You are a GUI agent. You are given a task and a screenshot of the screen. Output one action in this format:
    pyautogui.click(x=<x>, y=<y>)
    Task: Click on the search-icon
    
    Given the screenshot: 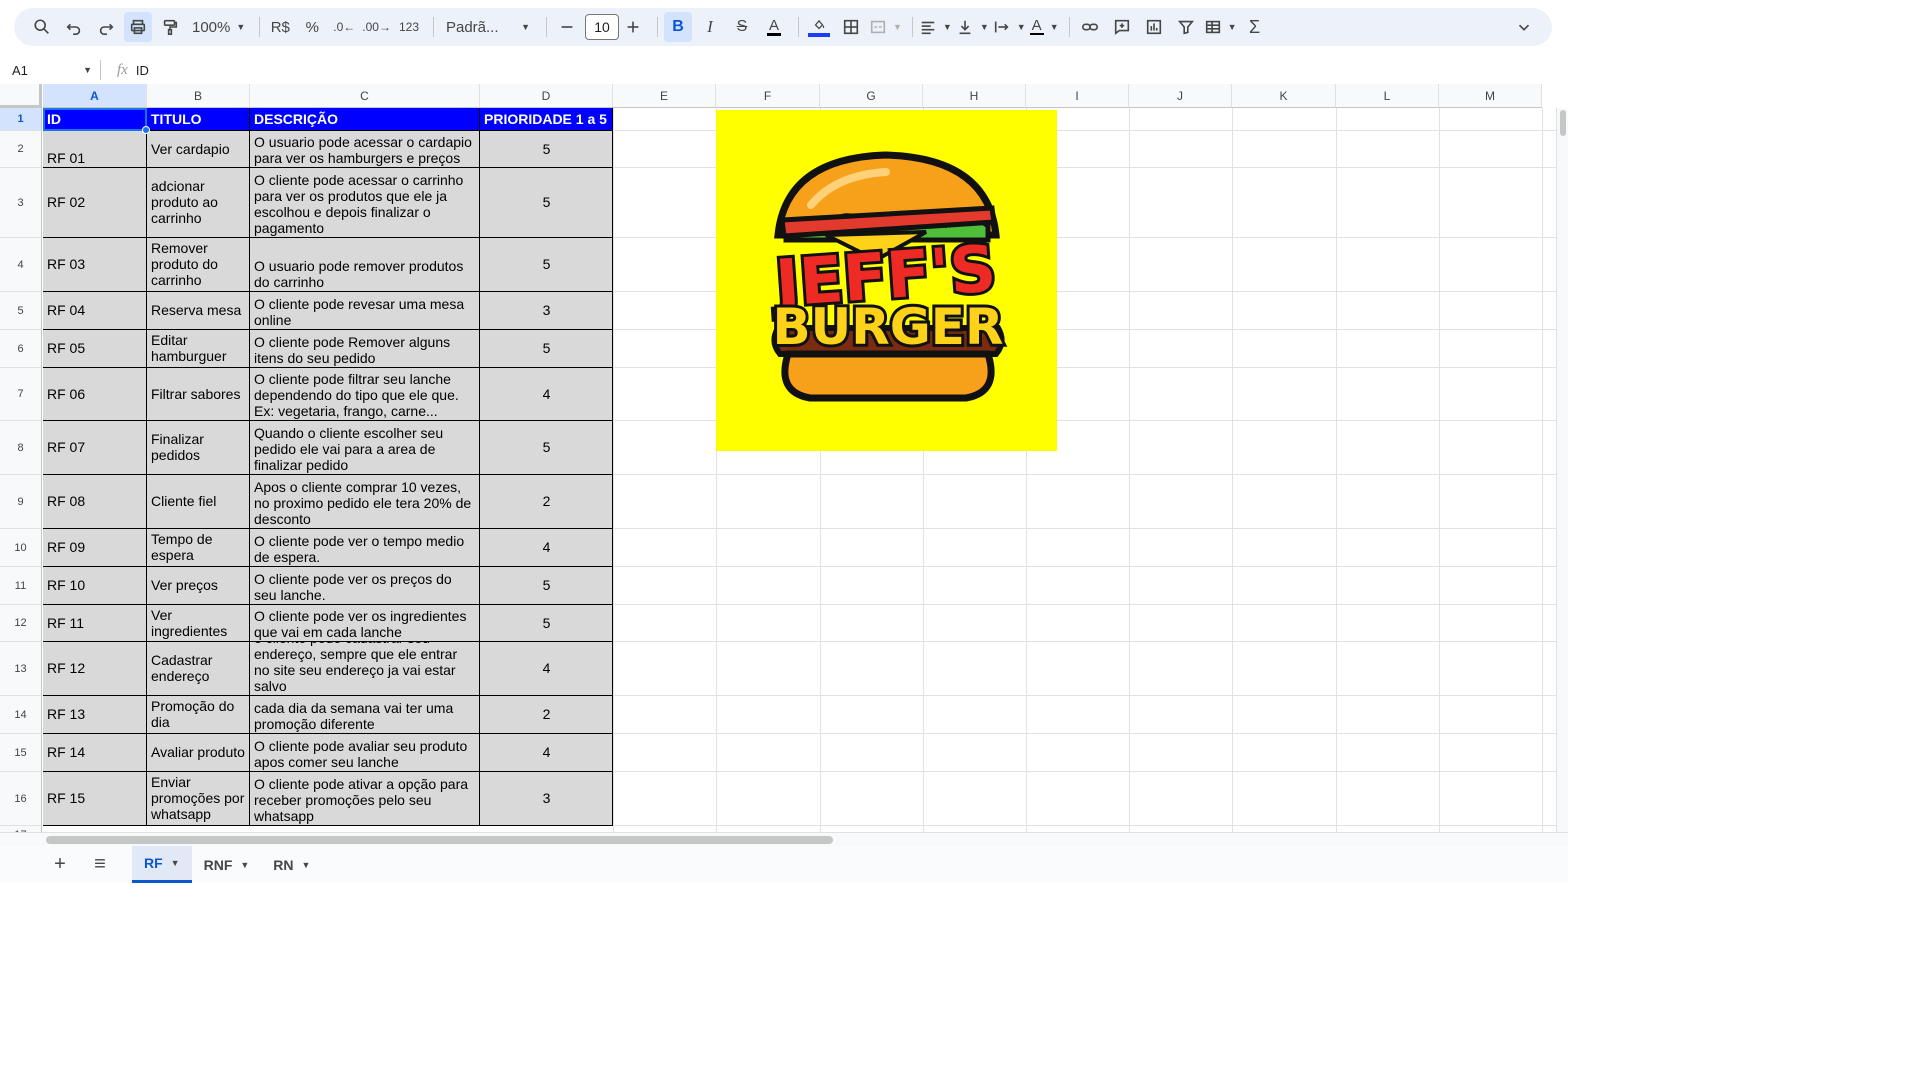 What is the action you would take?
    pyautogui.click(x=42, y=27)
    